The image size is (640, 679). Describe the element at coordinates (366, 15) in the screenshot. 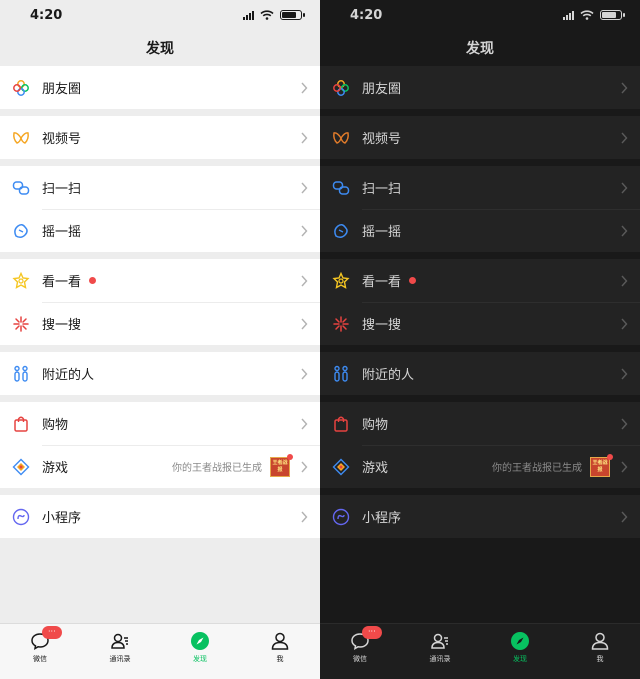

I see `status-time: 4:20` at that location.